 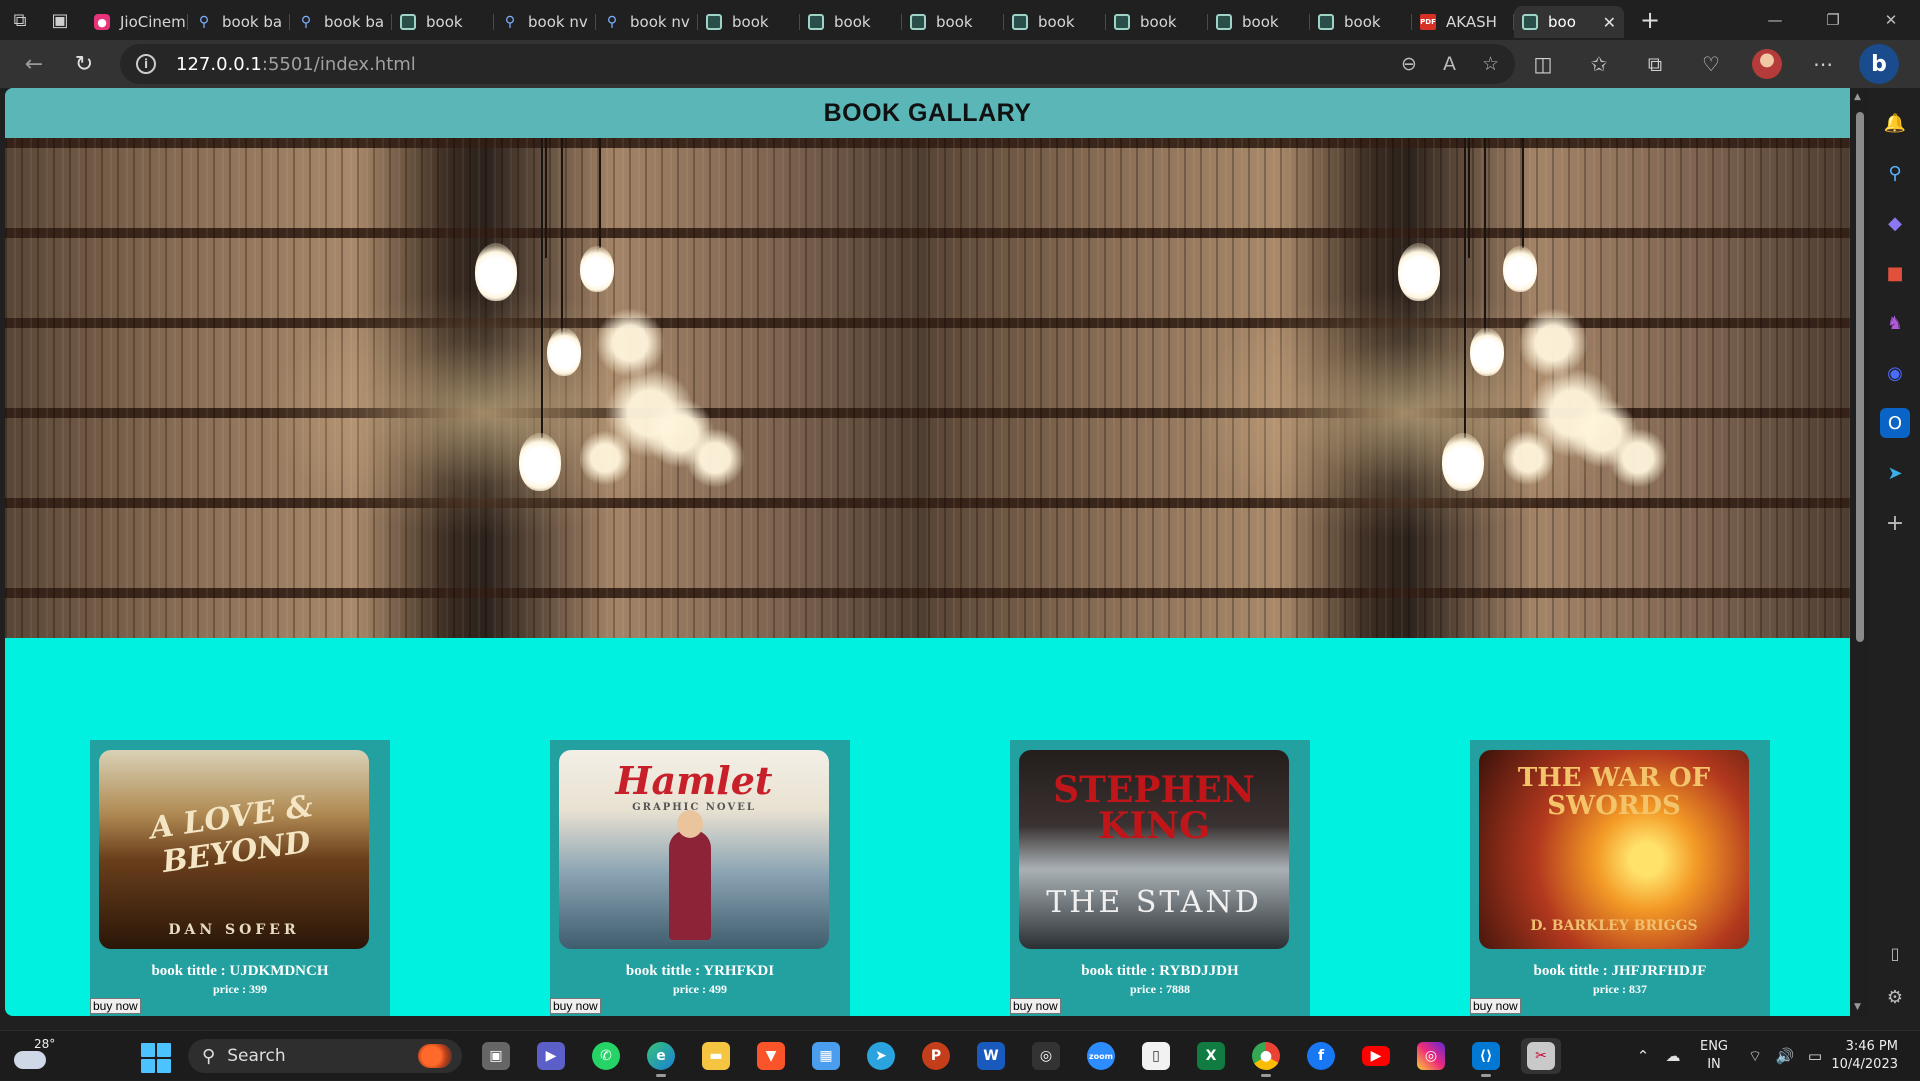 What do you see at coordinates (771, 1056) in the screenshot?
I see `brave-browser-icon: ▼` at bounding box center [771, 1056].